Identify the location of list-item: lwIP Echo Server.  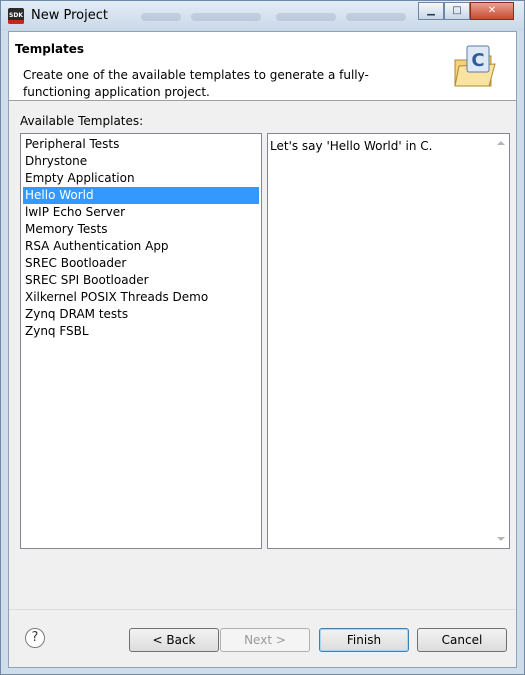
(141, 212).